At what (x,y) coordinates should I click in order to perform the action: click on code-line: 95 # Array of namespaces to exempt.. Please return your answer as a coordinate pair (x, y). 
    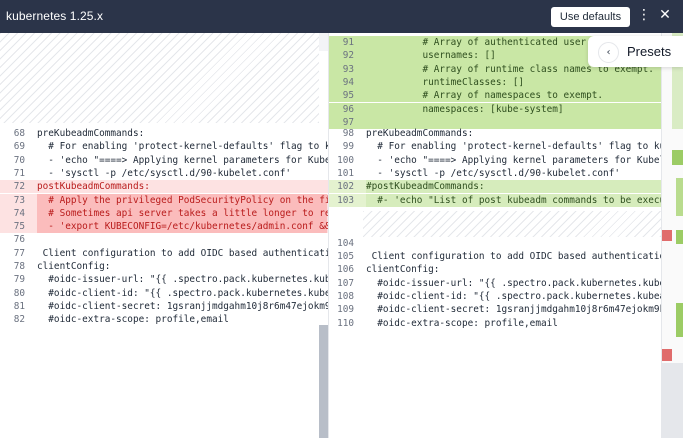
    Looking at the image, I should click on (495, 96).